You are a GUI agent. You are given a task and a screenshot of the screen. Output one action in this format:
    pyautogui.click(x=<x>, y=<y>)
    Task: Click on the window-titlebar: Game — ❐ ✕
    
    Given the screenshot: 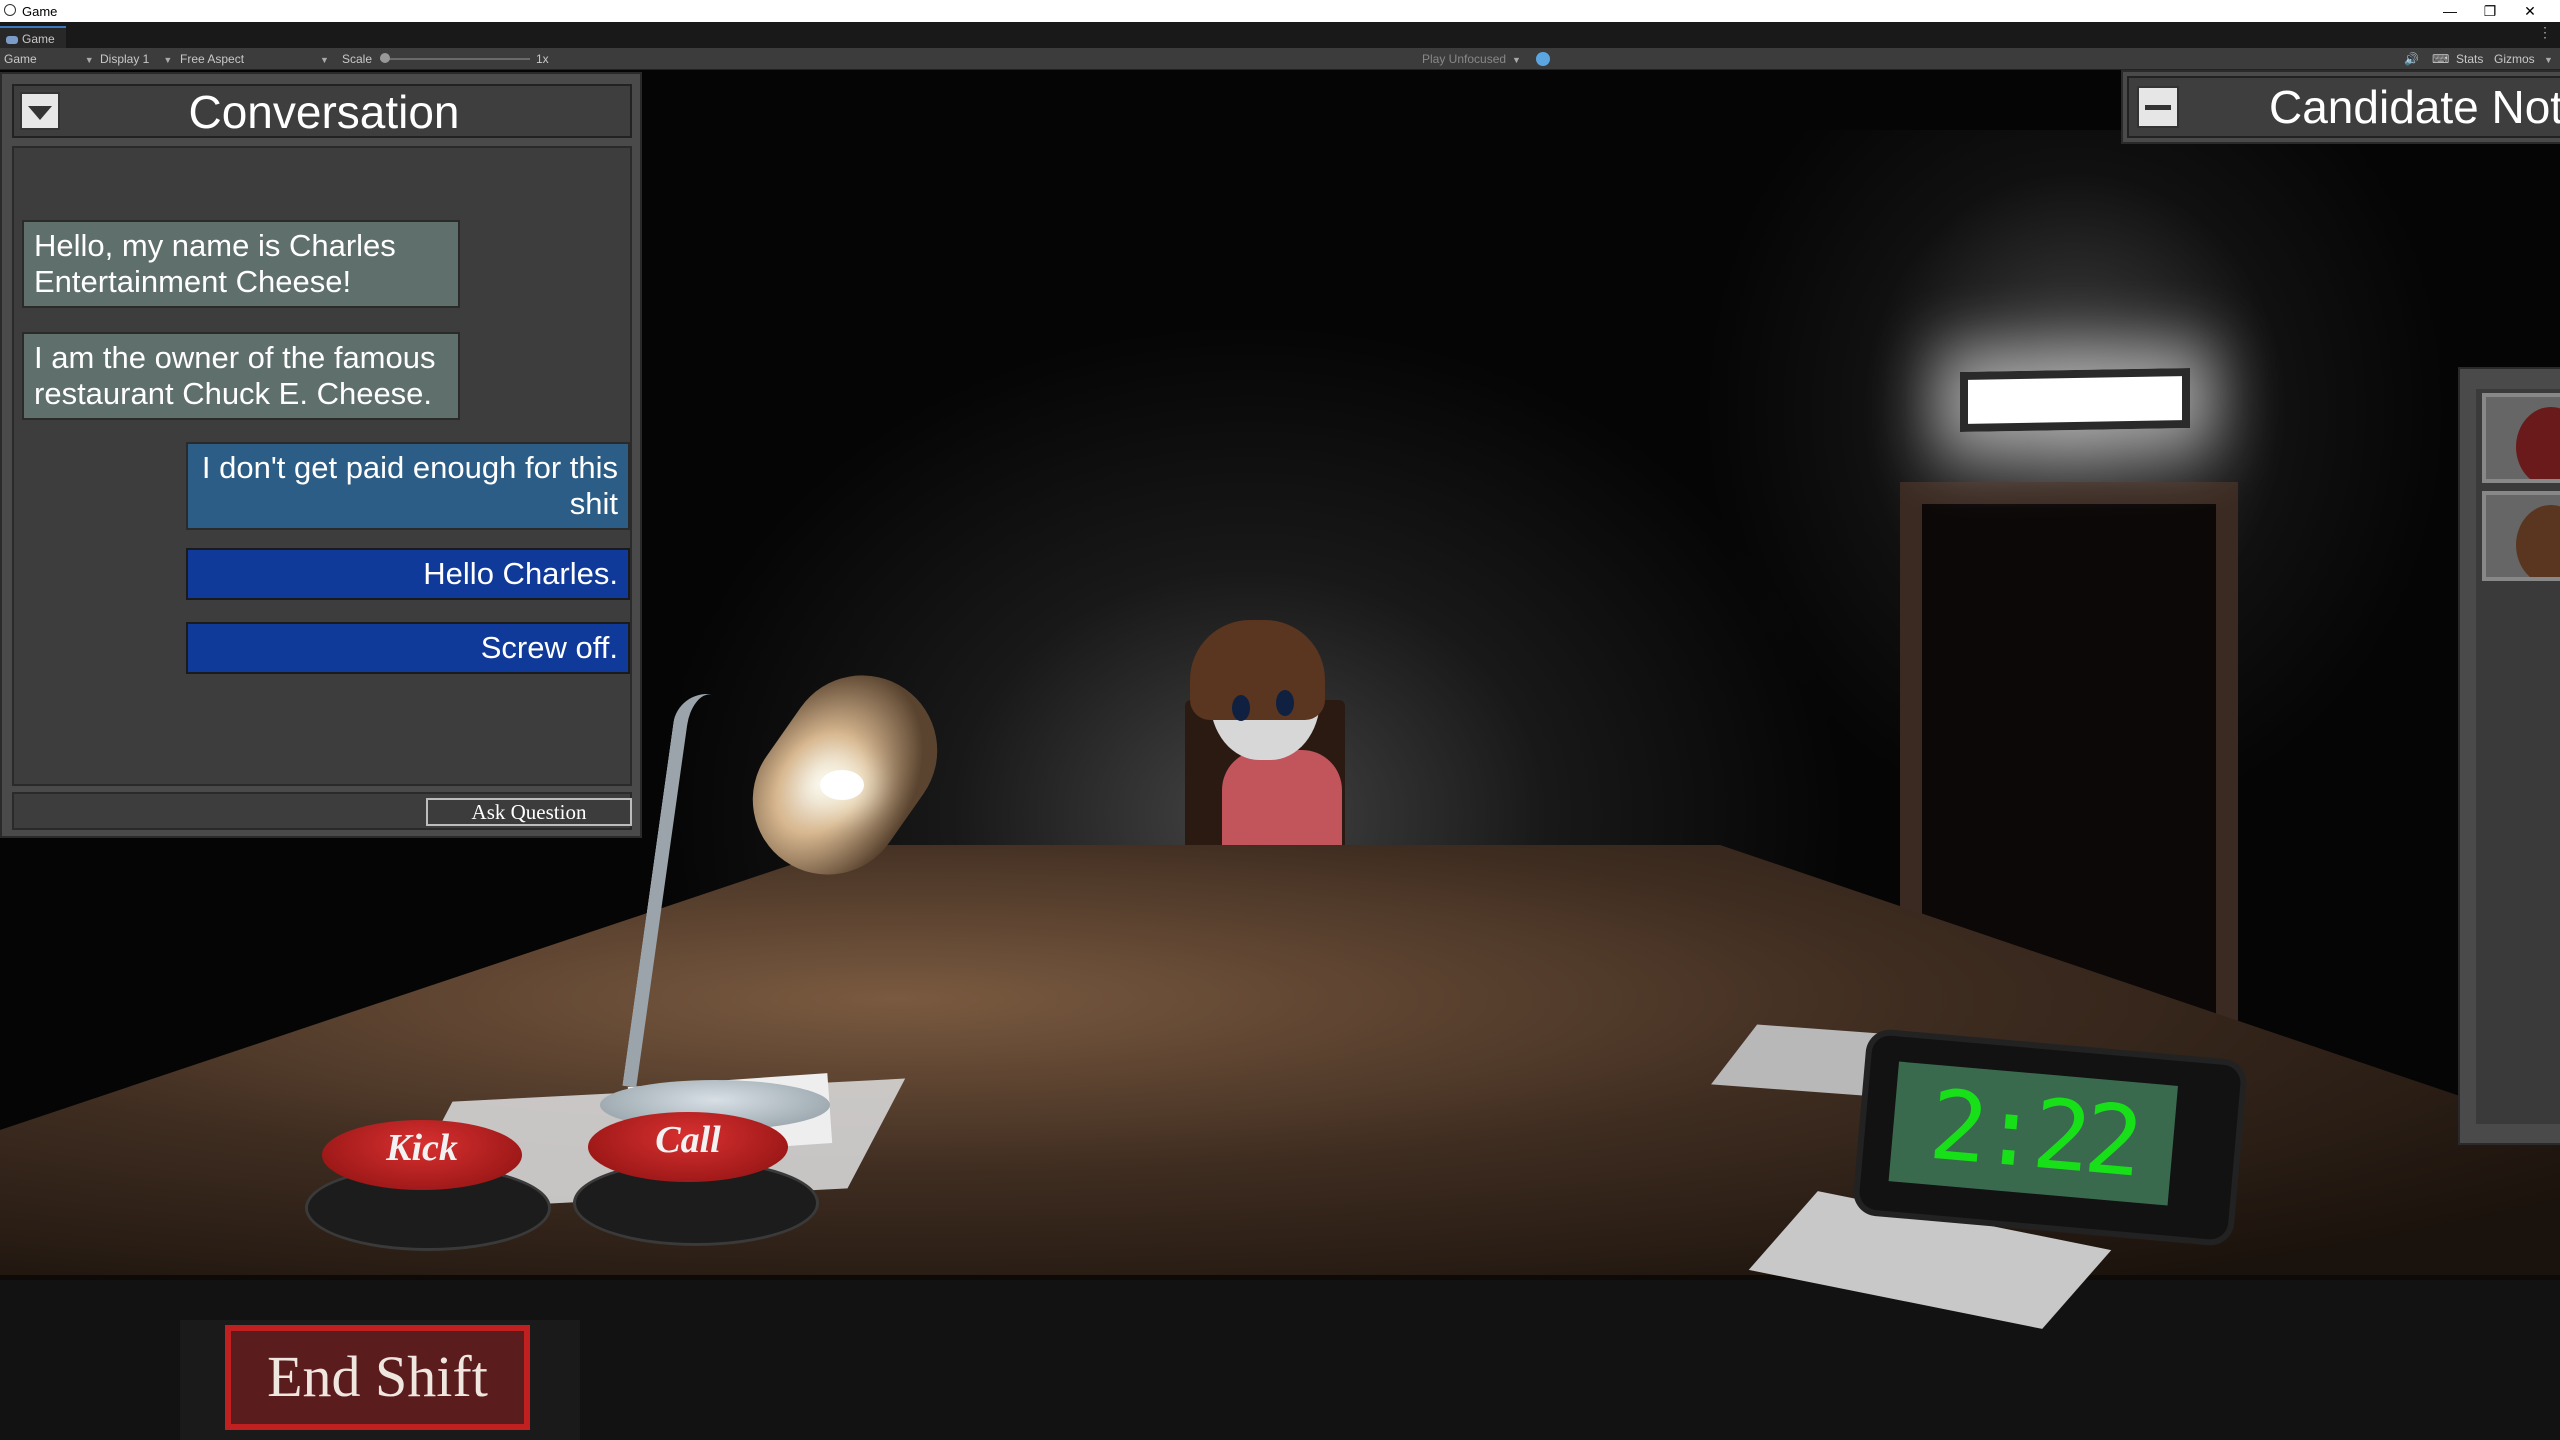 What is the action you would take?
    pyautogui.click(x=1280, y=11)
    